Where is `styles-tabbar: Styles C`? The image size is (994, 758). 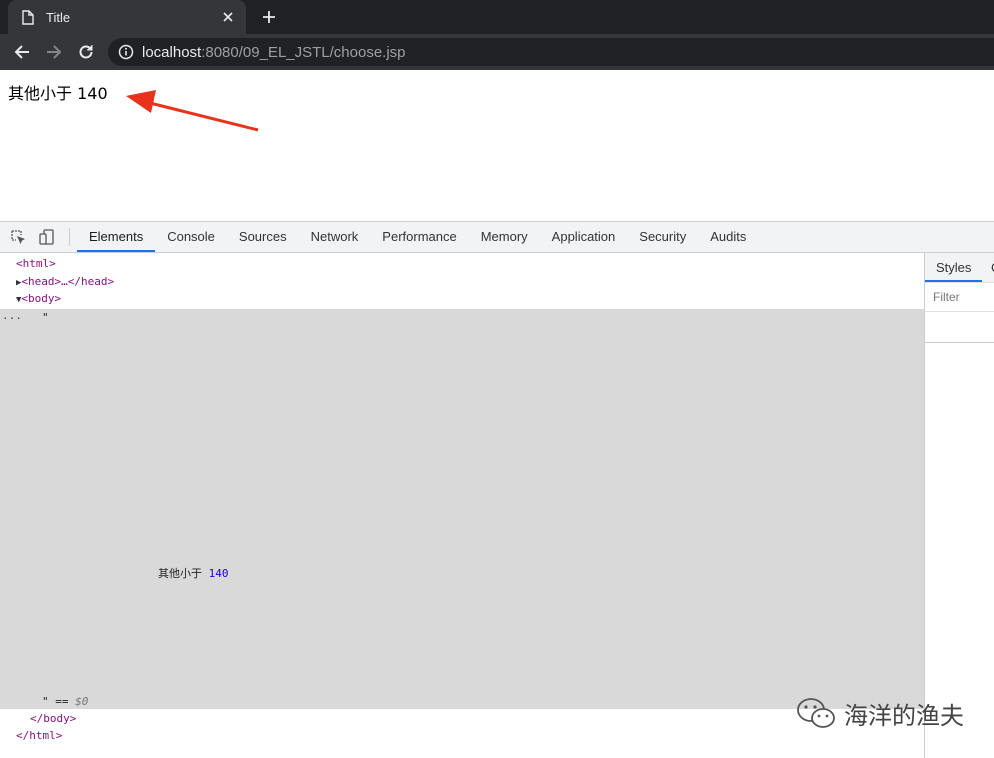
styles-tabbar: Styles C is located at coordinates (959, 268).